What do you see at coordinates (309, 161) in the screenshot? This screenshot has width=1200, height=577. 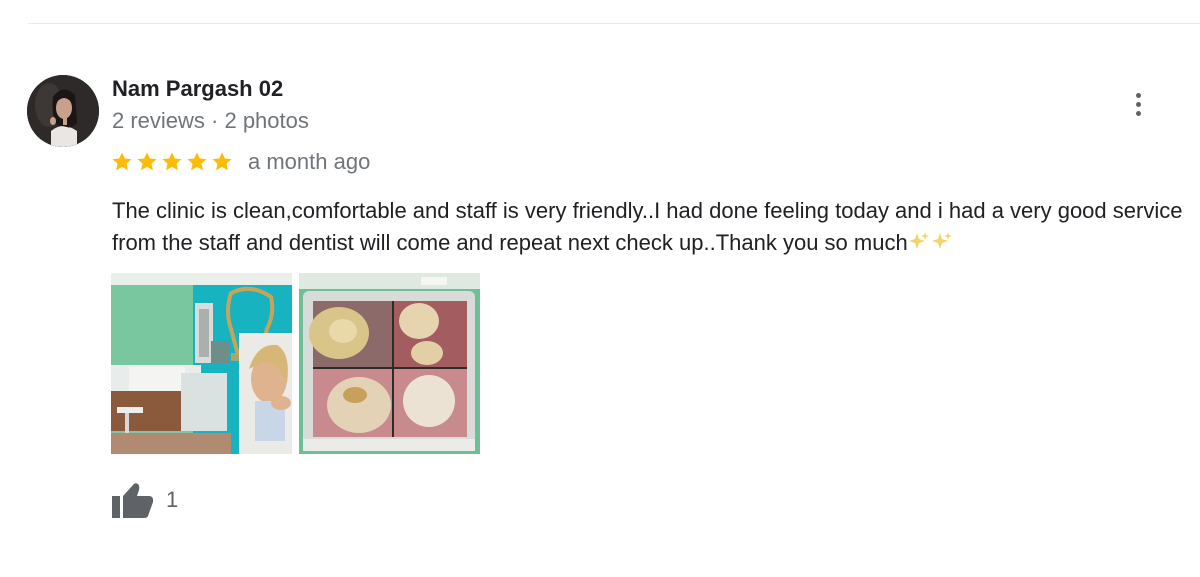 I see `review-date: a month ago` at bounding box center [309, 161].